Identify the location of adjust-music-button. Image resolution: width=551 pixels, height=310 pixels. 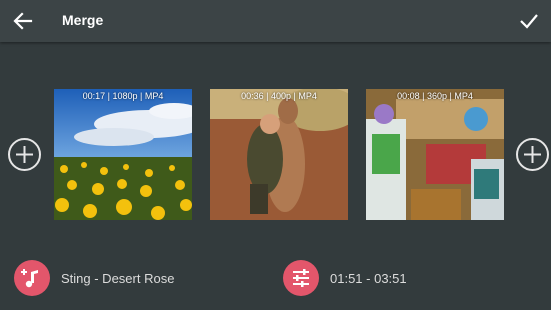
(301, 278).